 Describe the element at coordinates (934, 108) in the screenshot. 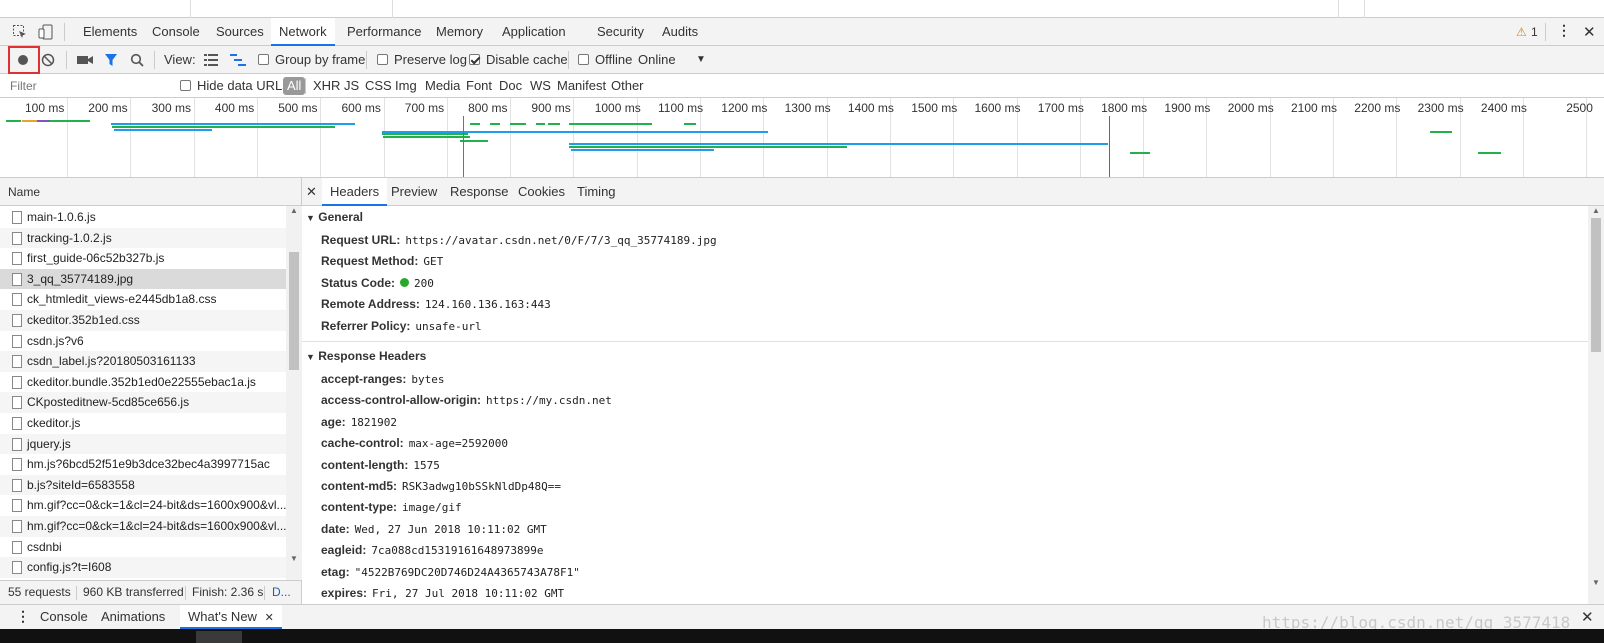

I see `timeline-tick-label: 1500 ms` at that location.